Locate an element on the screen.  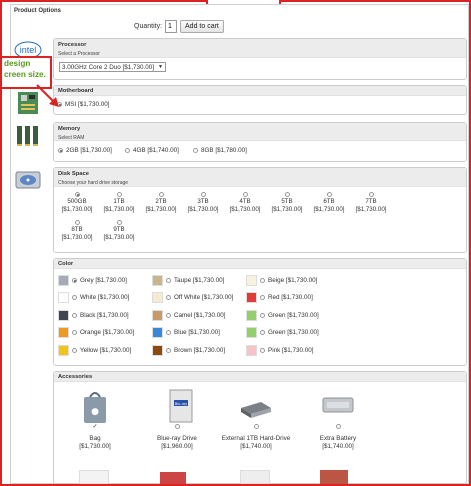
bag-checkbox: ✓ is located at coordinates (95, 427).